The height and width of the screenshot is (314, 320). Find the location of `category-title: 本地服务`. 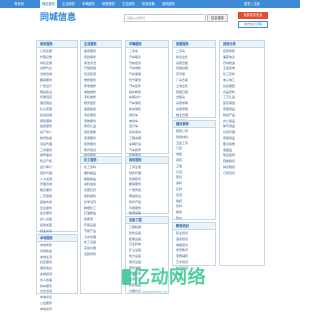

category-title: 本地服务 is located at coordinates (57, 238).